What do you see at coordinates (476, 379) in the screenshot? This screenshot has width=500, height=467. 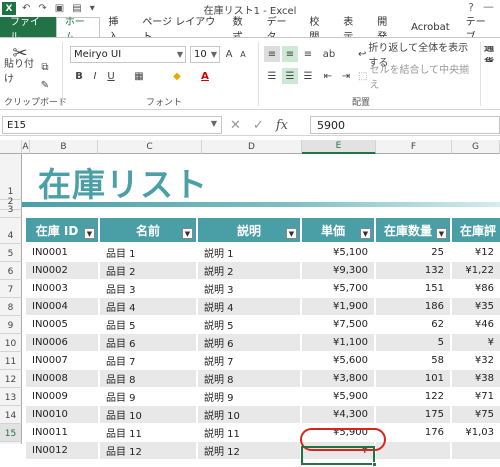 I see `cell-stock-value: ¥38` at bounding box center [476, 379].